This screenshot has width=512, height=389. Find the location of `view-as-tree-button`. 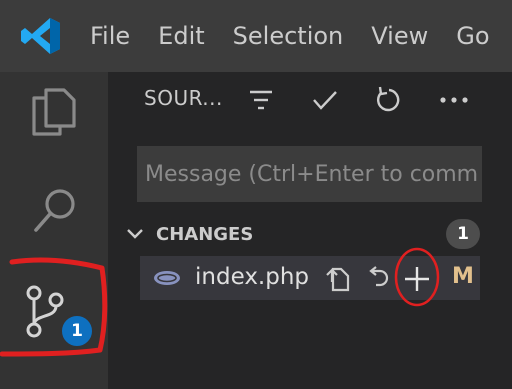

view-as-tree-button is located at coordinates (261, 100).